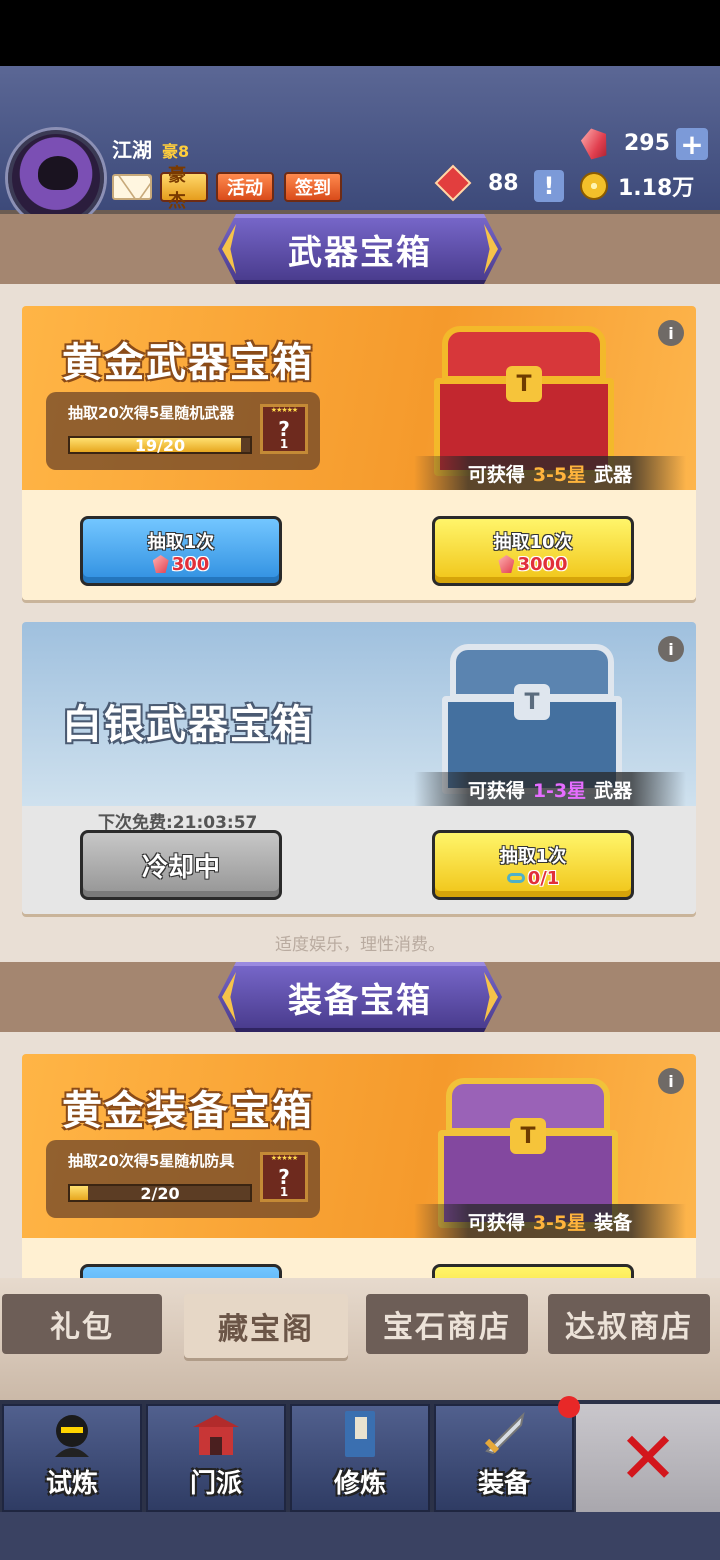 Image resolution: width=720 pixels, height=1560 pixels. Describe the element at coordinates (215, 1484) in the screenshot. I see `nav-label: 门派` at that location.